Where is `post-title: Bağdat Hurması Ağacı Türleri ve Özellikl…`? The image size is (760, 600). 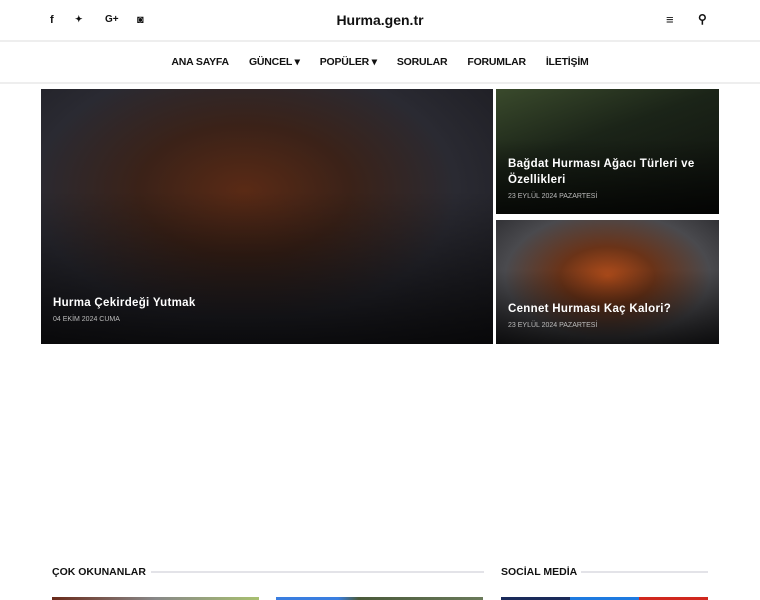
post-title: Bağdat Hurması Ağacı Türleri ve Özellikl… is located at coordinates (608, 172).